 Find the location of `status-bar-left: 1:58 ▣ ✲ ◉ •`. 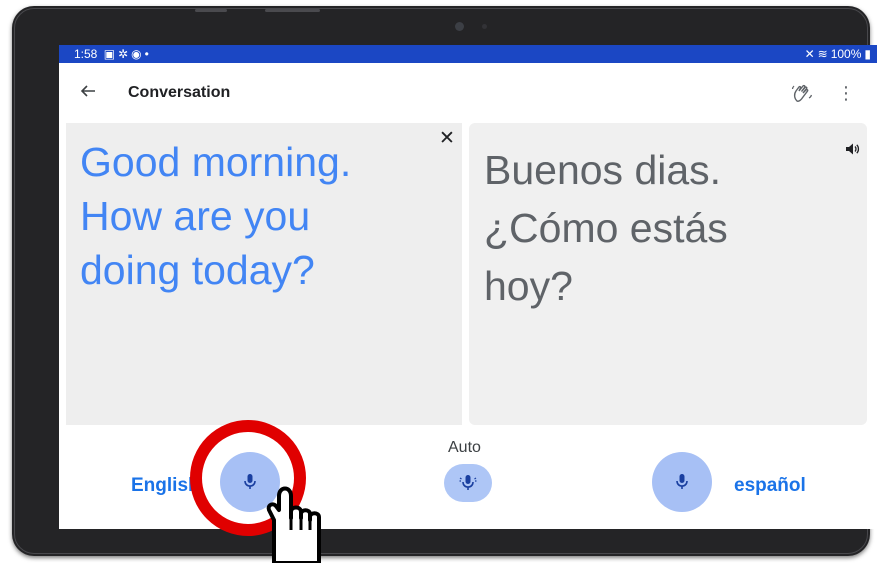

status-bar-left: 1:58 ▣ ✲ ◉ • is located at coordinates (113, 54).